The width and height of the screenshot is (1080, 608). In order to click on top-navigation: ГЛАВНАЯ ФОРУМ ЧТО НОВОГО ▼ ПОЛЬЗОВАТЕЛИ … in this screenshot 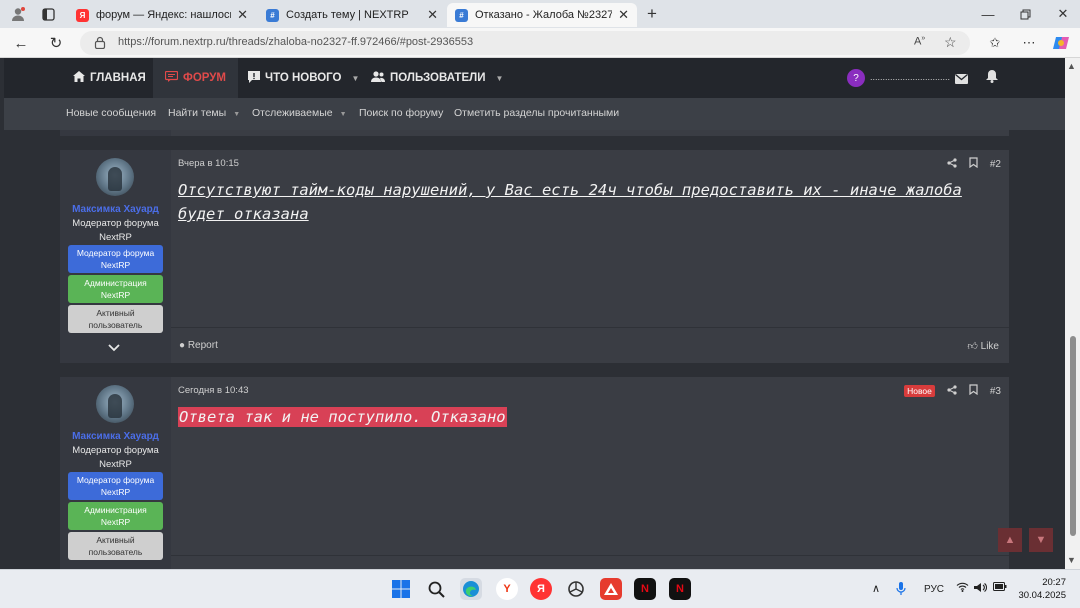, I will do `click(534, 78)`.